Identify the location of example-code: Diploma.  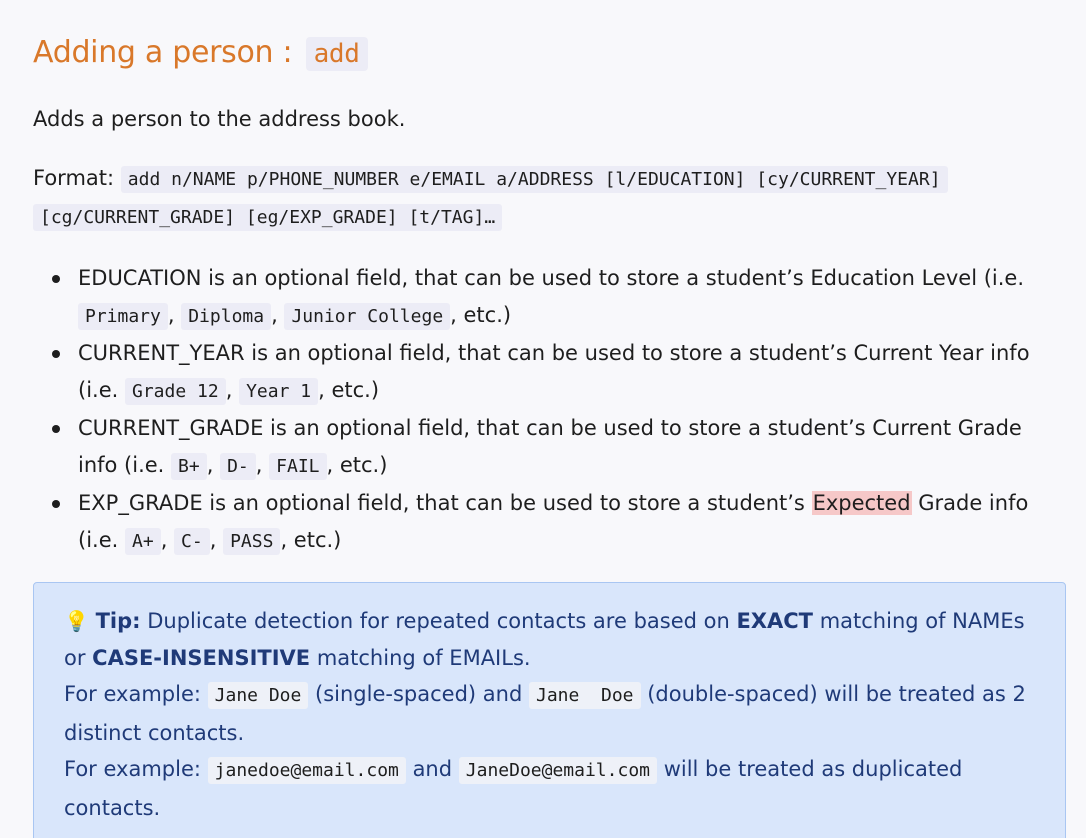
(226, 316).